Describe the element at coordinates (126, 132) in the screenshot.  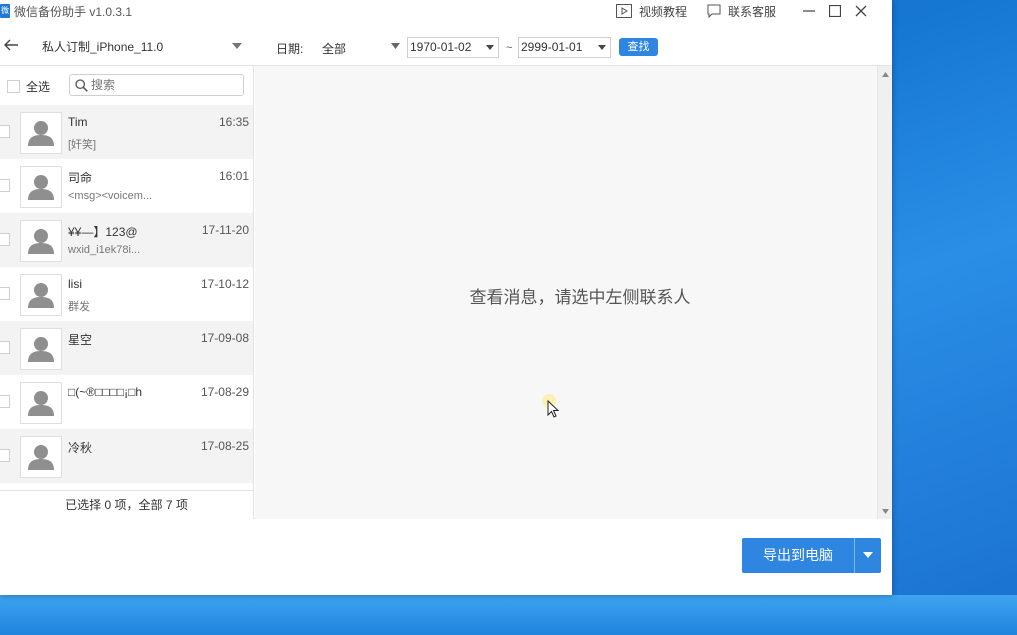
I see `contact-row: Tim [奸笑] 16:35` at that location.